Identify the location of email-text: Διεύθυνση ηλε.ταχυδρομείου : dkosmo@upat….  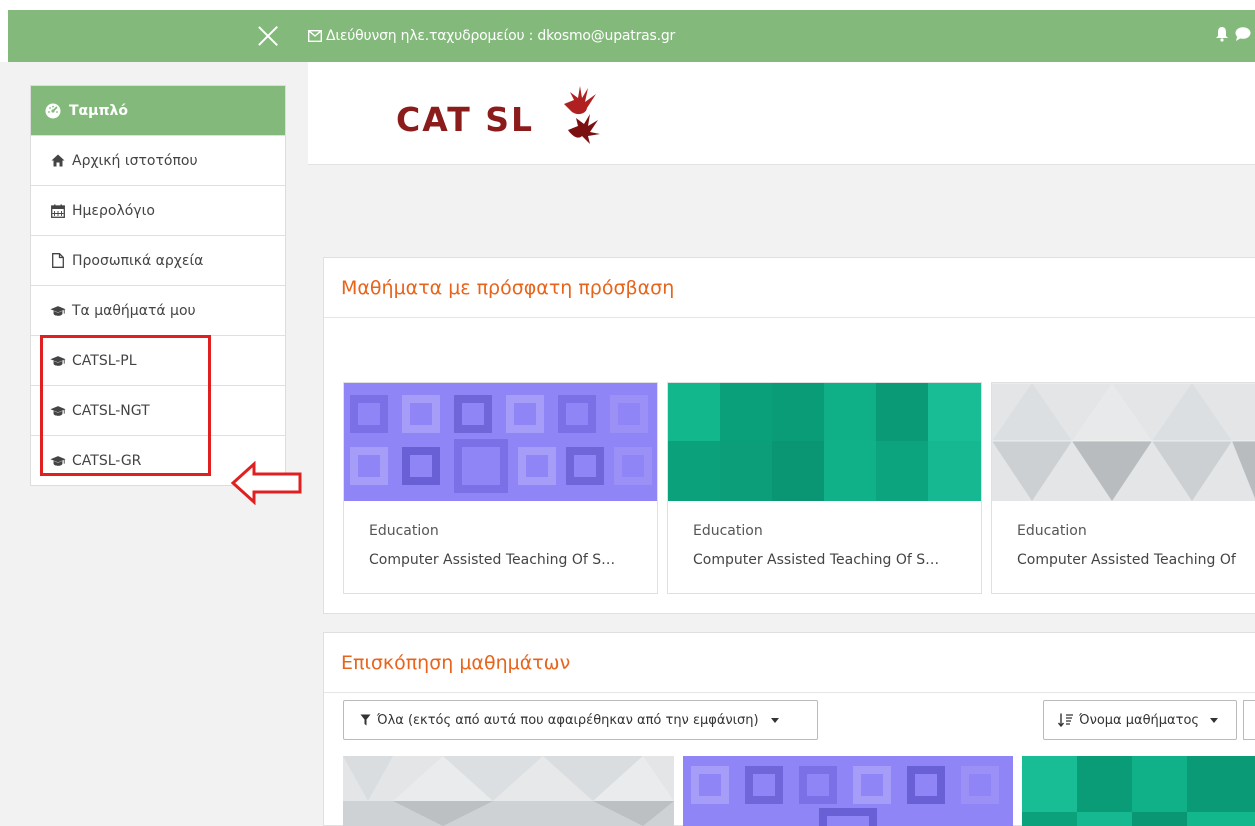
(501, 36).